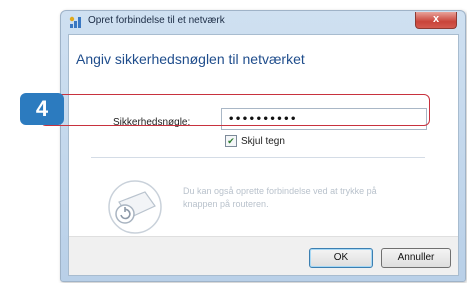  I want to click on hide-characters-checkbox: ✔, so click(231, 141).